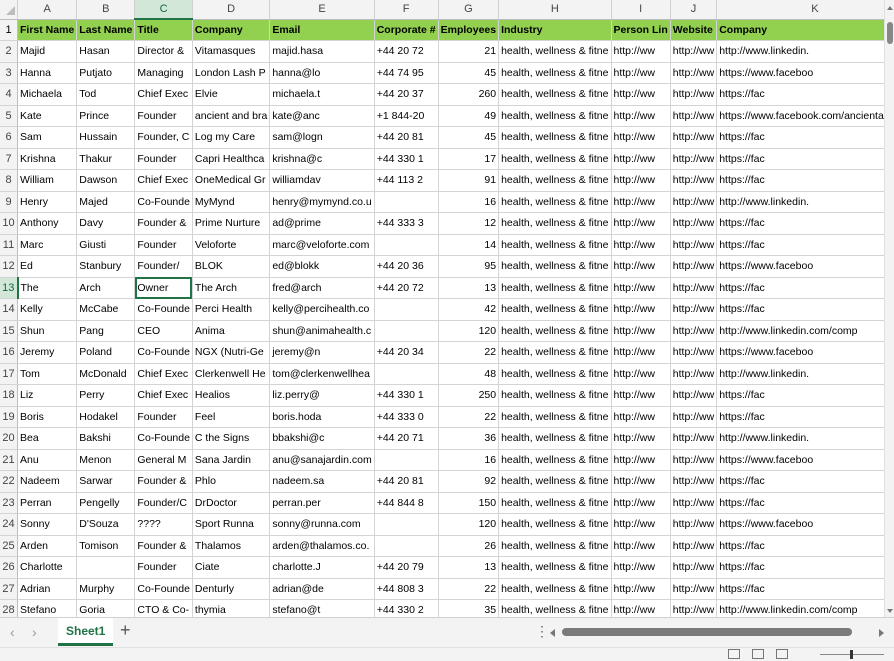  Describe the element at coordinates (106, 202) in the screenshot. I see `cell-b9: Majed` at that location.